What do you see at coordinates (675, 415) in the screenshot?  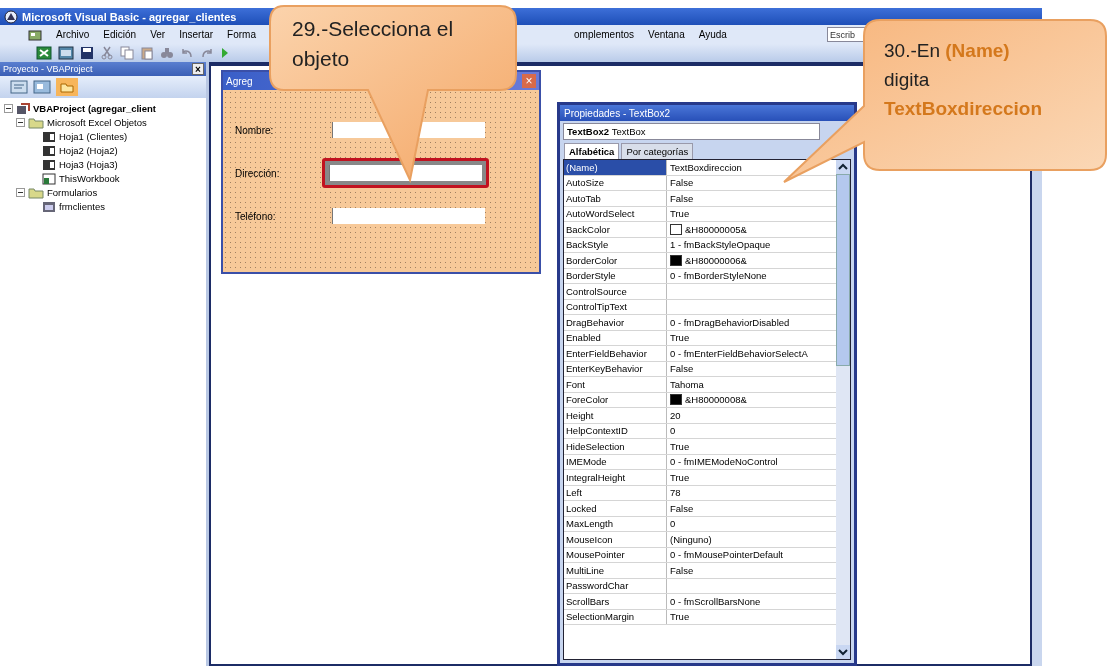 I see `property-value: 20` at bounding box center [675, 415].